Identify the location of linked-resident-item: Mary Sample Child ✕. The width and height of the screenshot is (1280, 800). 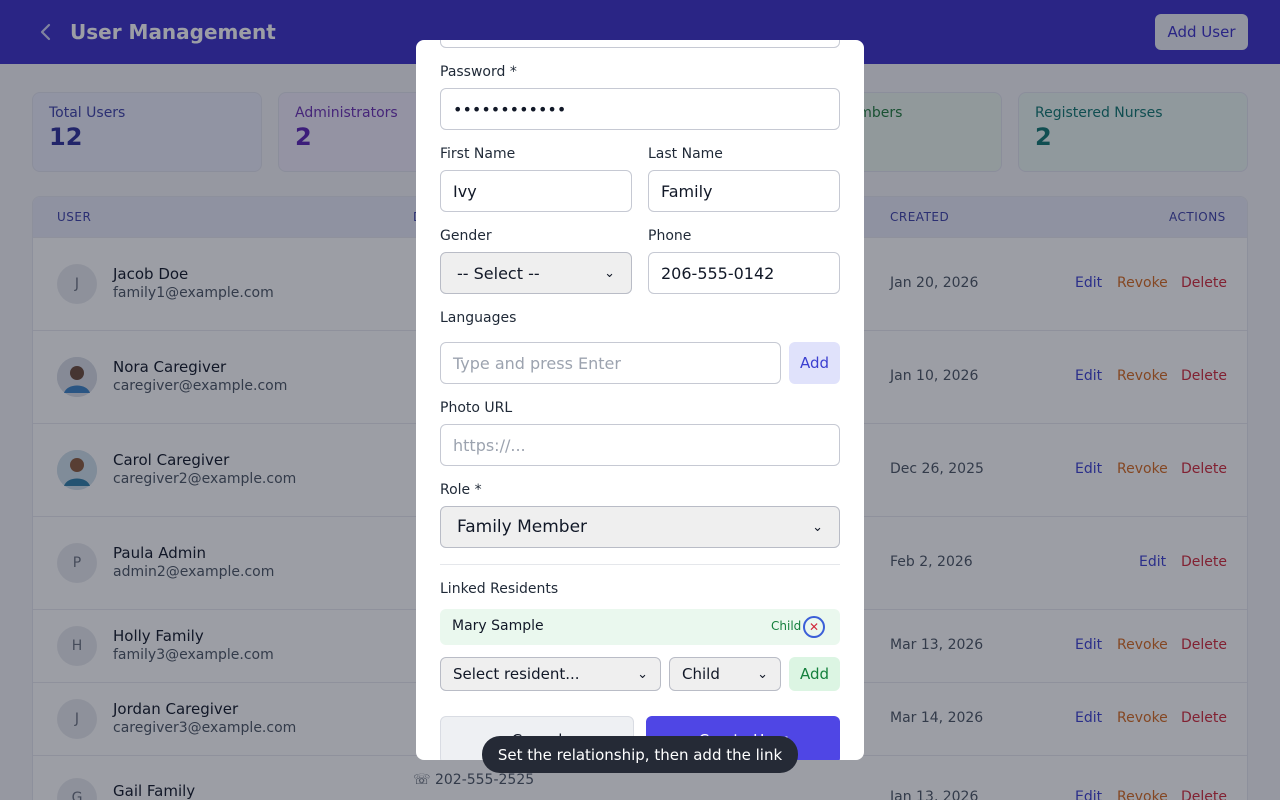
(640, 627).